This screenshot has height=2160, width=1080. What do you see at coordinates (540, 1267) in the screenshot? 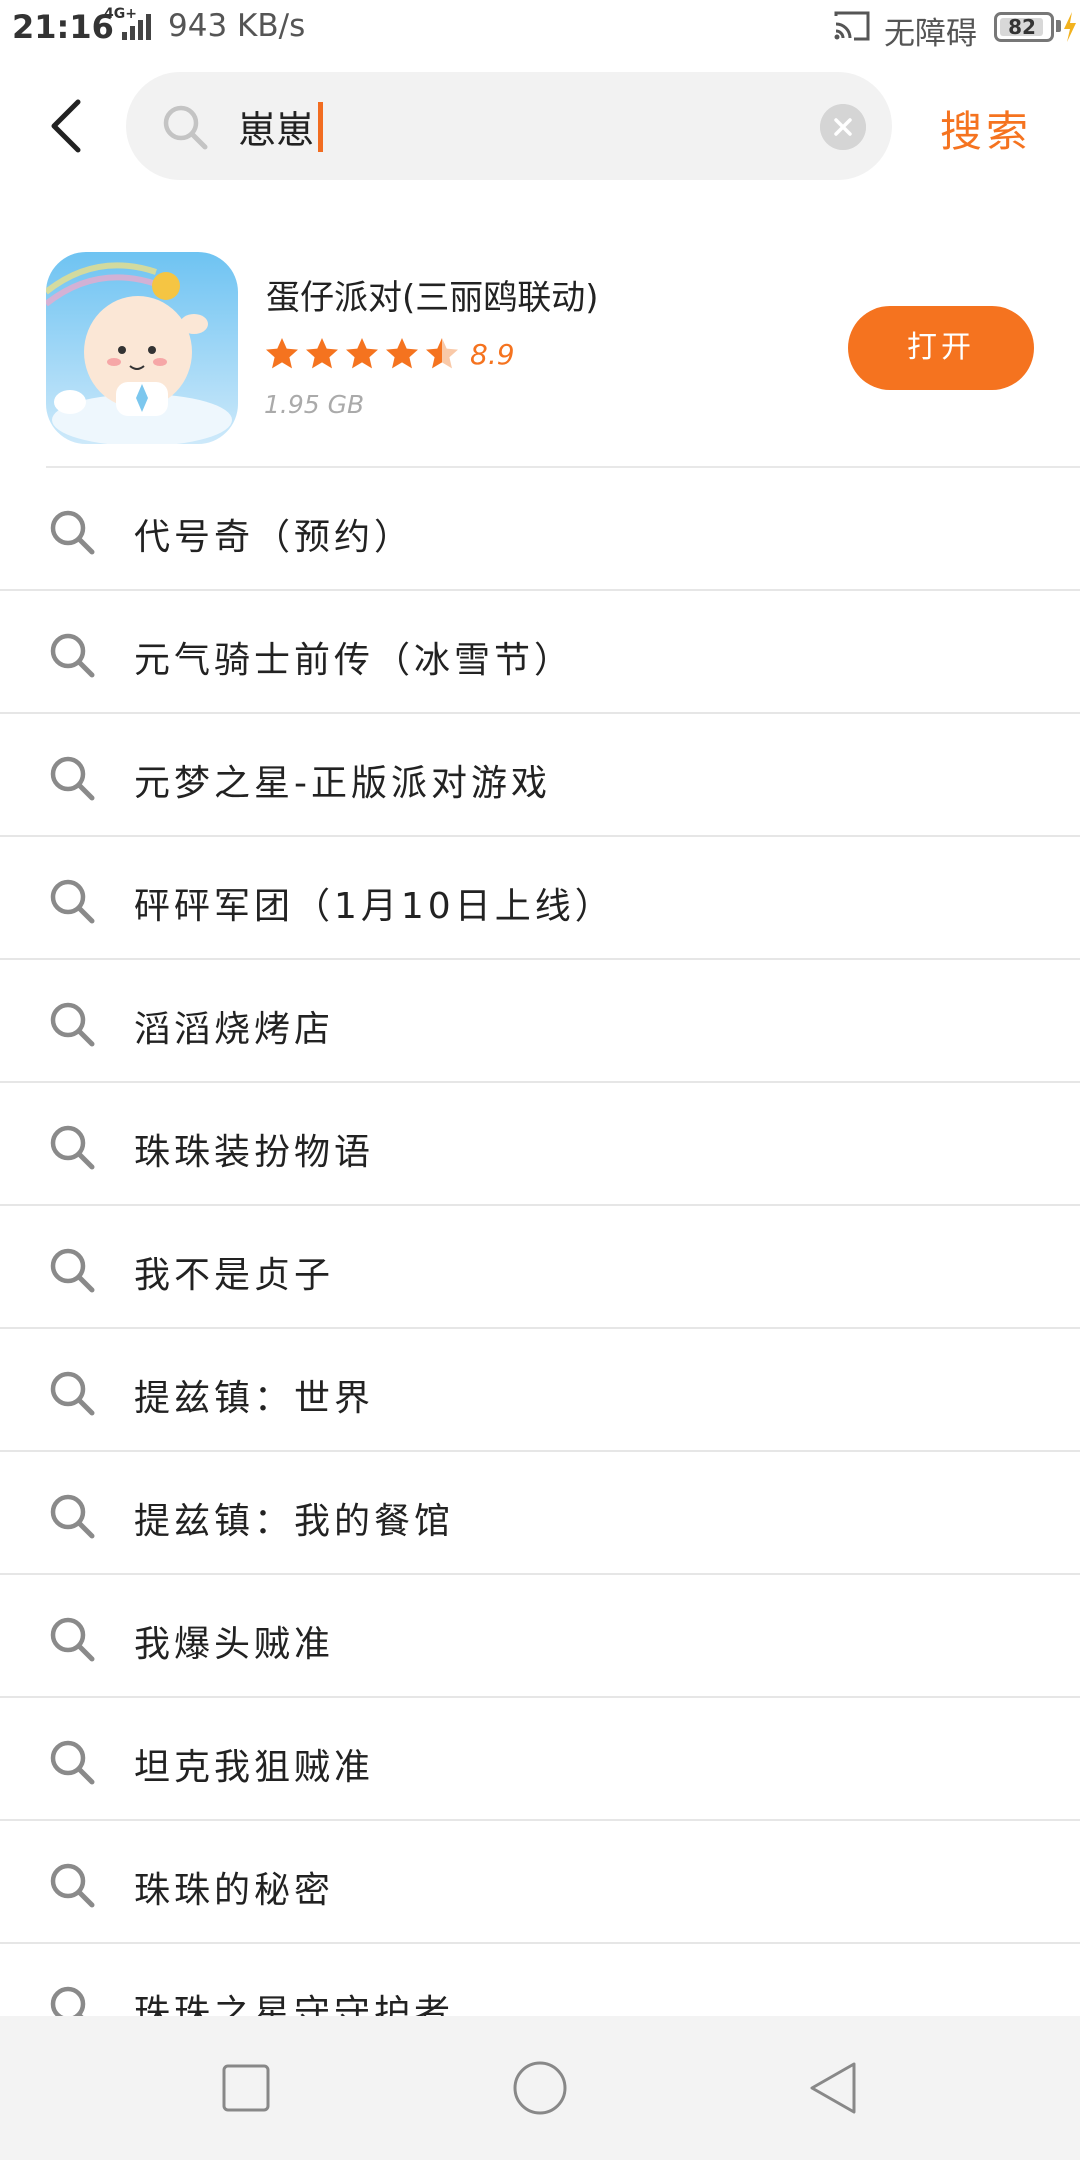
I see `suggestion-item: 我不是贞子` at bounding box center [540, 1267].